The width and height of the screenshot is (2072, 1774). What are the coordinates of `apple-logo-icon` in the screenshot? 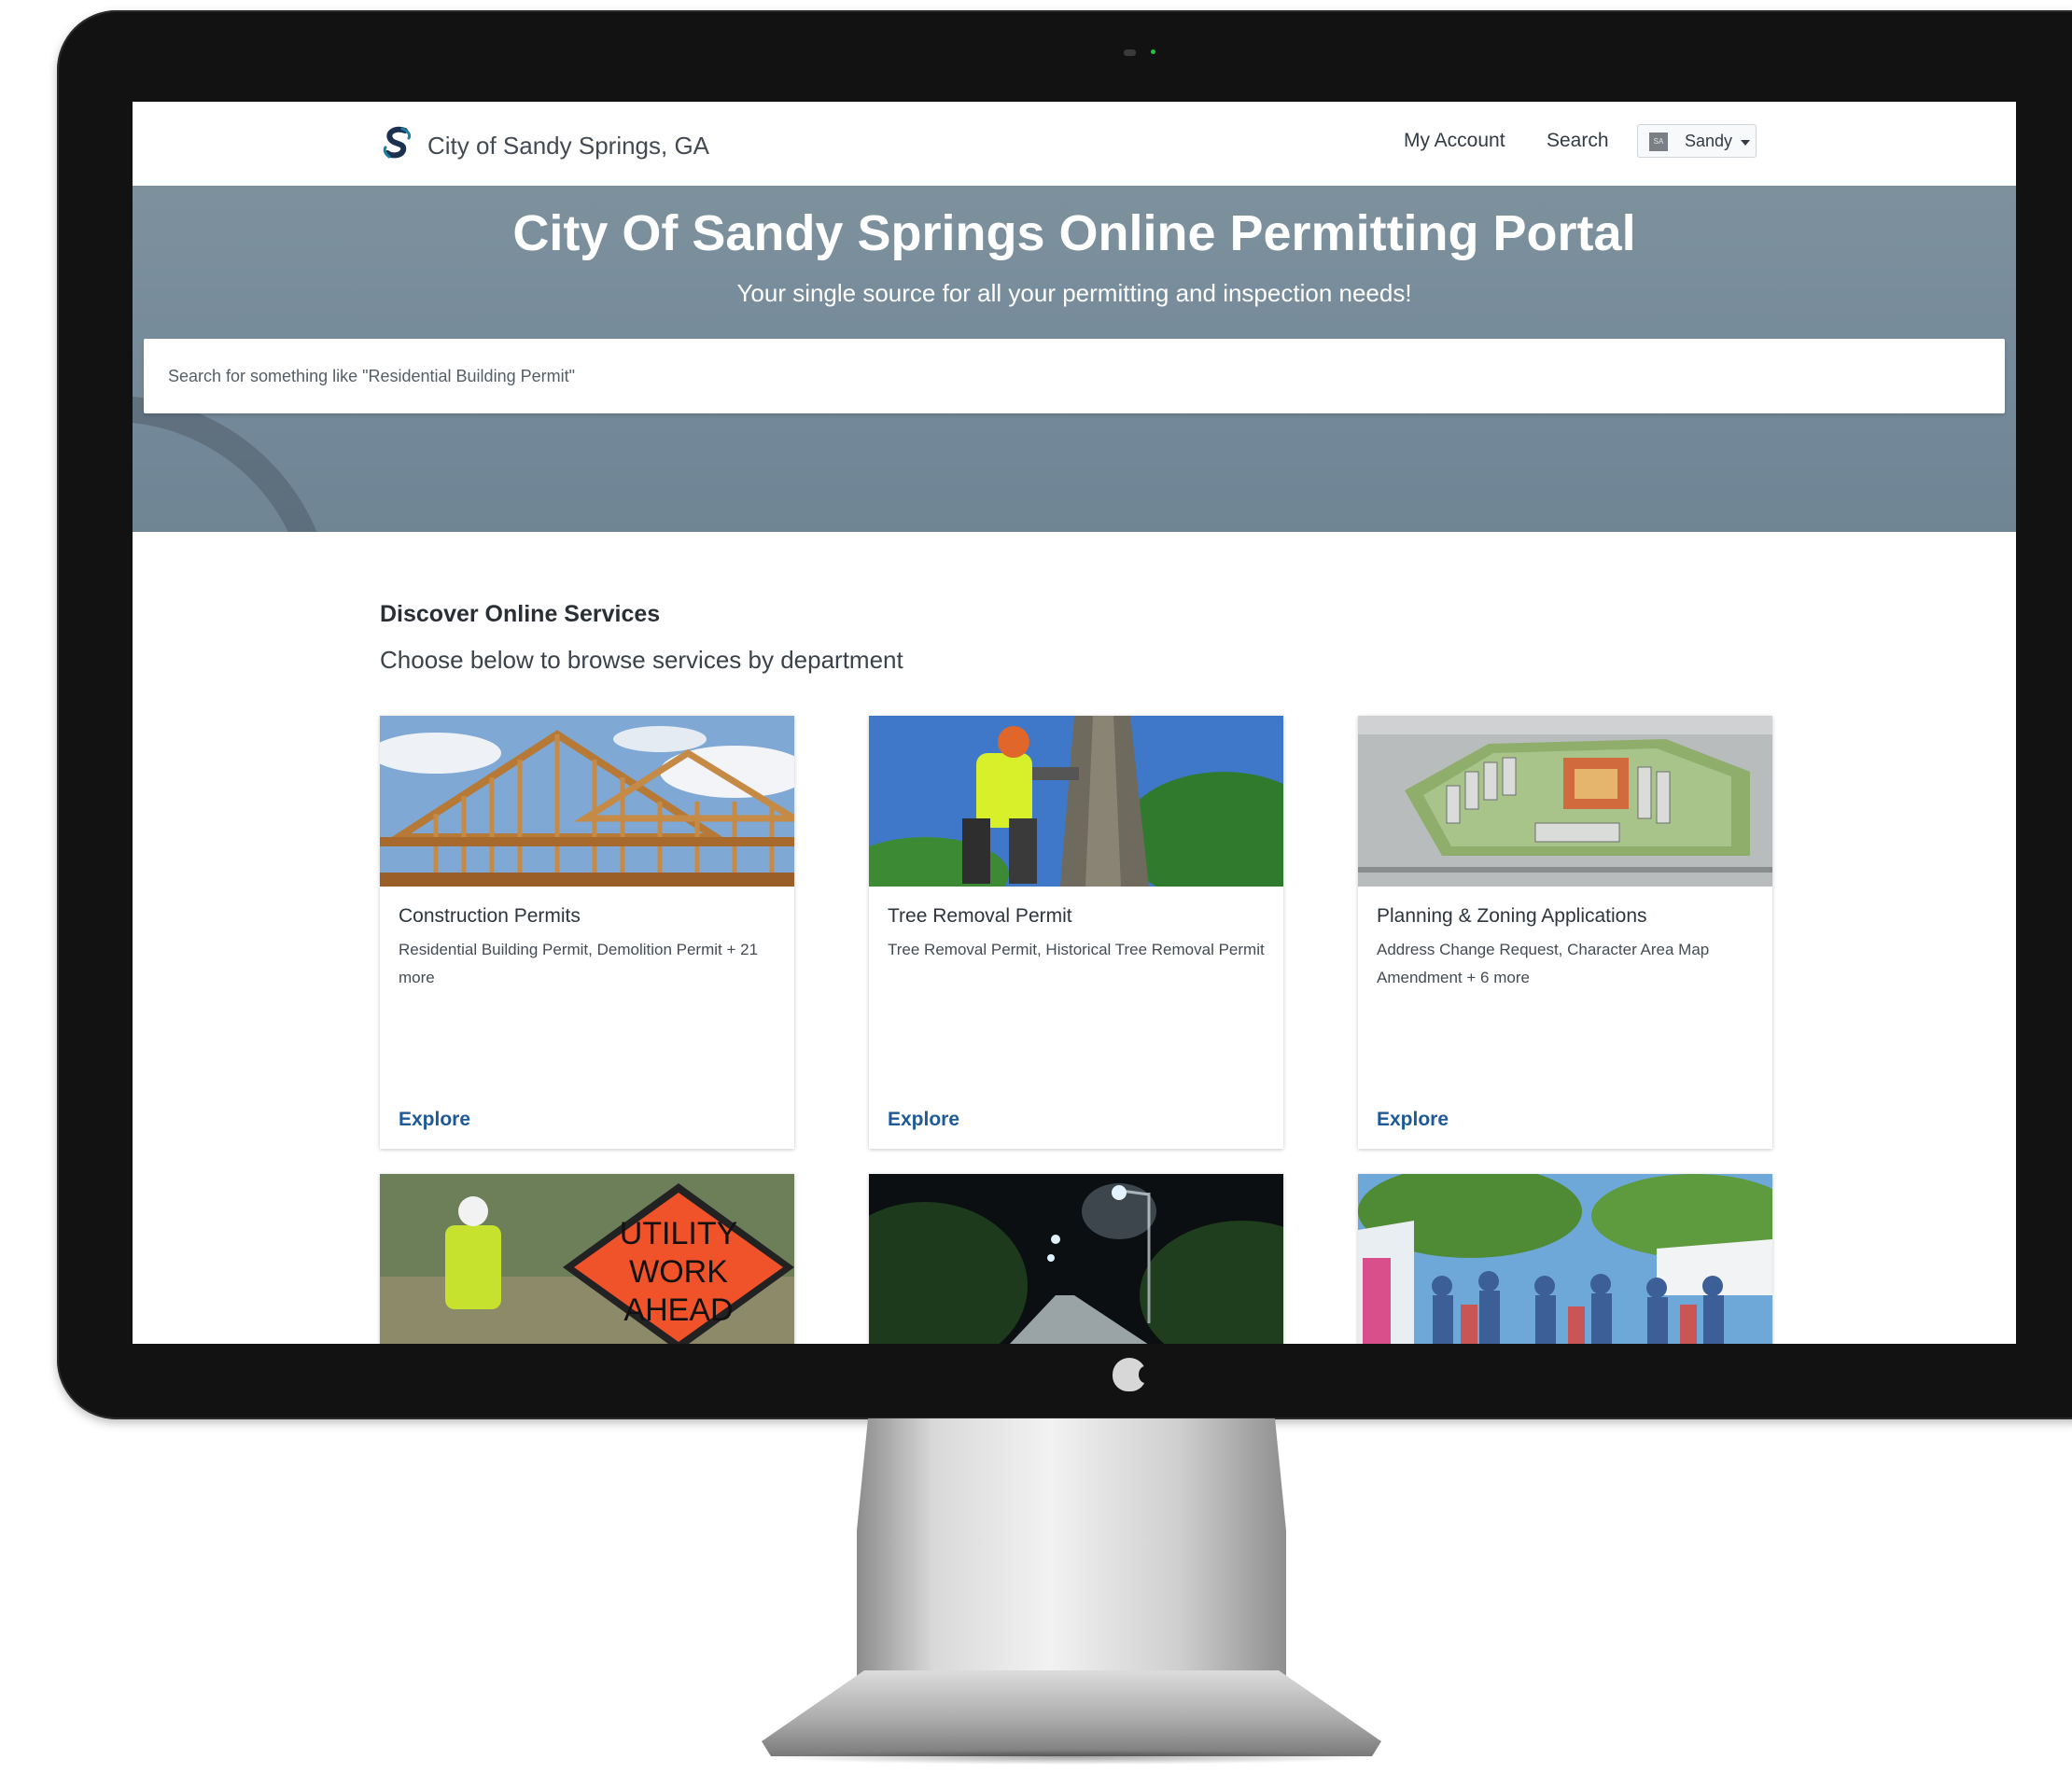 It's located at (1132, 1374).